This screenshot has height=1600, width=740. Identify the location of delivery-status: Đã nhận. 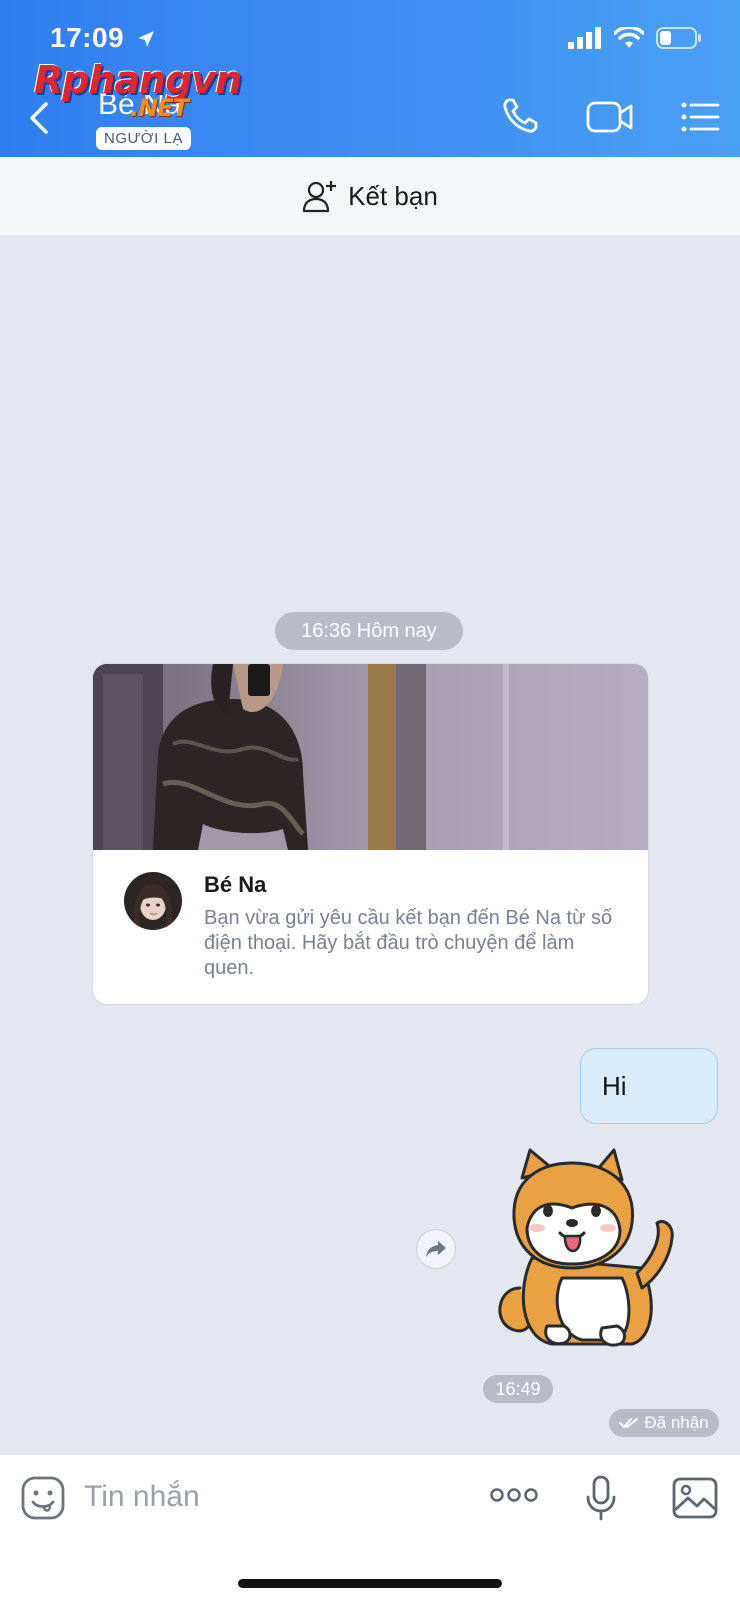
(664, 1423).